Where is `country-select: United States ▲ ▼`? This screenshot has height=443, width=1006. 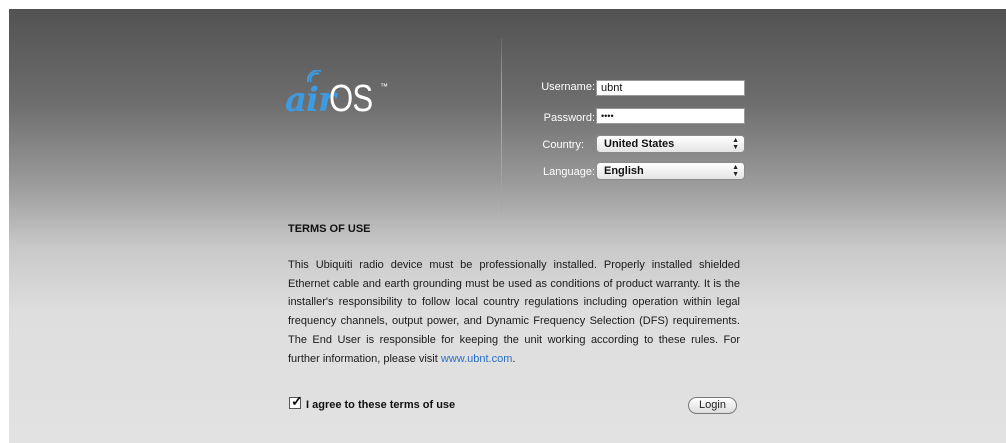 country-select: United States ▲ ▼ is located at coordinates (670, 144).